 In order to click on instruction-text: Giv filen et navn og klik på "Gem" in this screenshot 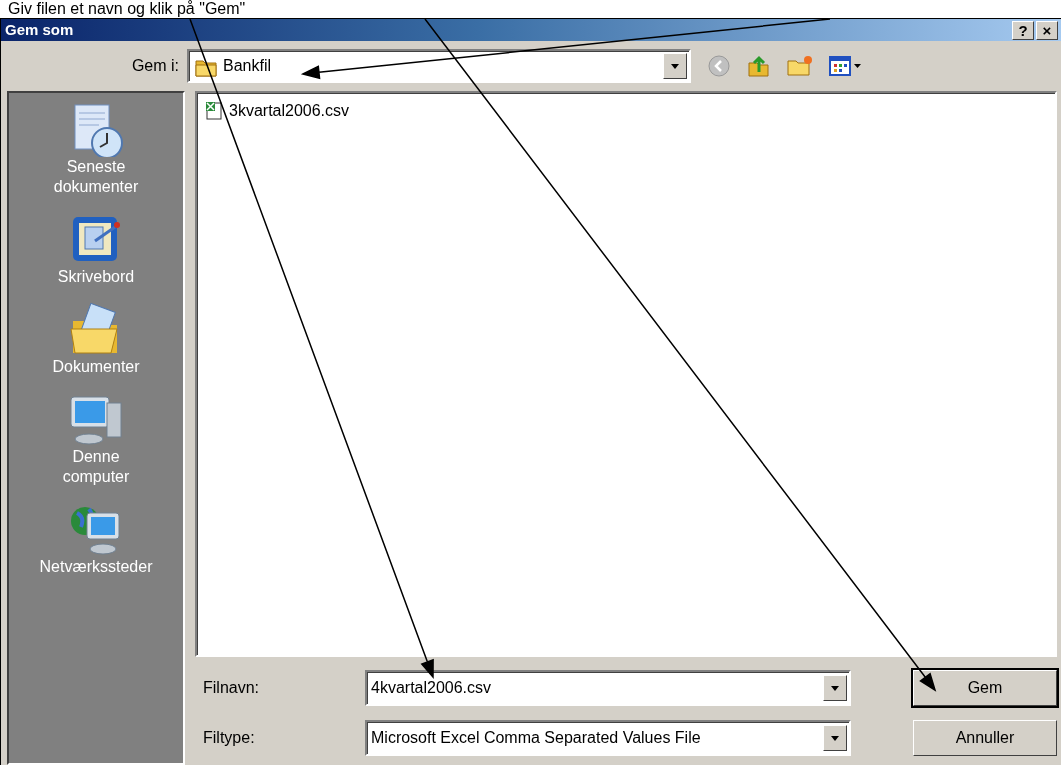, I will do `click(127, 9)`.